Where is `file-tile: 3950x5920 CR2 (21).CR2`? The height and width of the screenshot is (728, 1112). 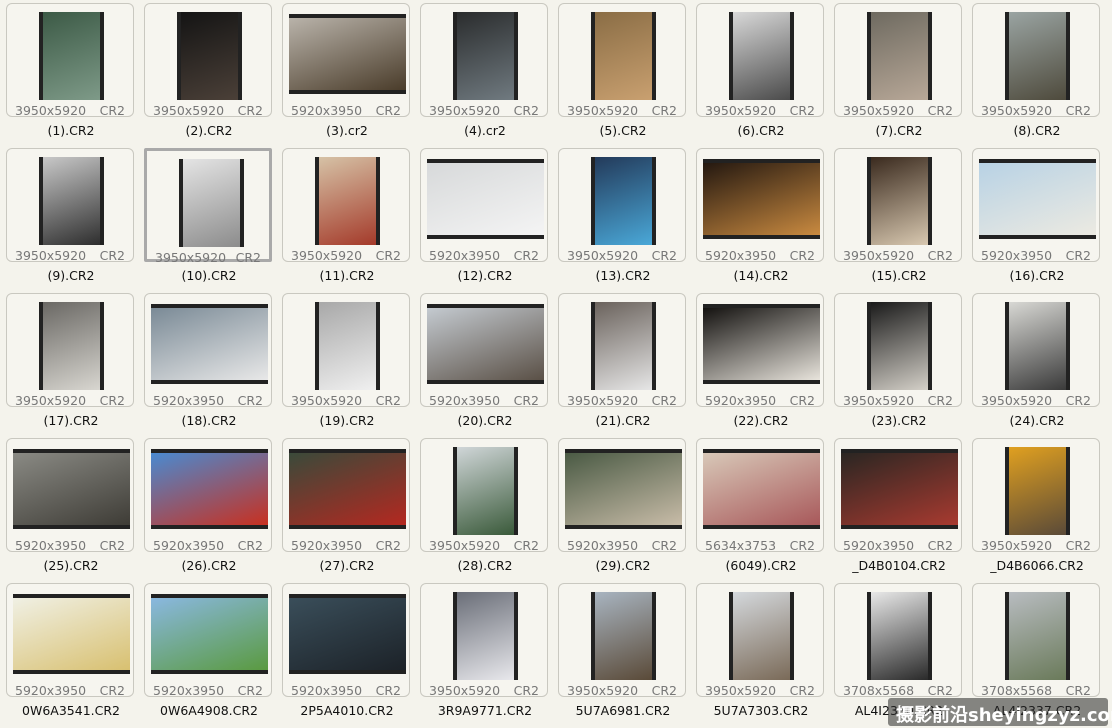
file-tile: 3950x5920 CR2 (21).CR2 is located at coordinates (625, 362).